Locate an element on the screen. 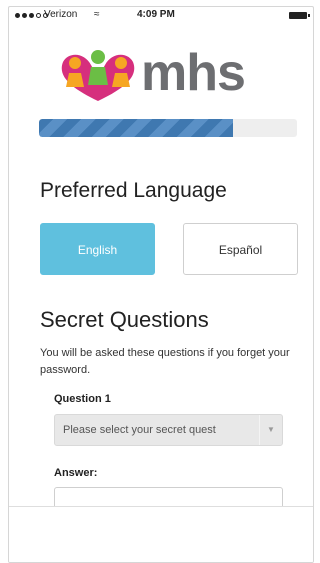 The image size is (320, 563). secret-question-select: Please select your secret quest ▼ is located at coordinates (168, 430).